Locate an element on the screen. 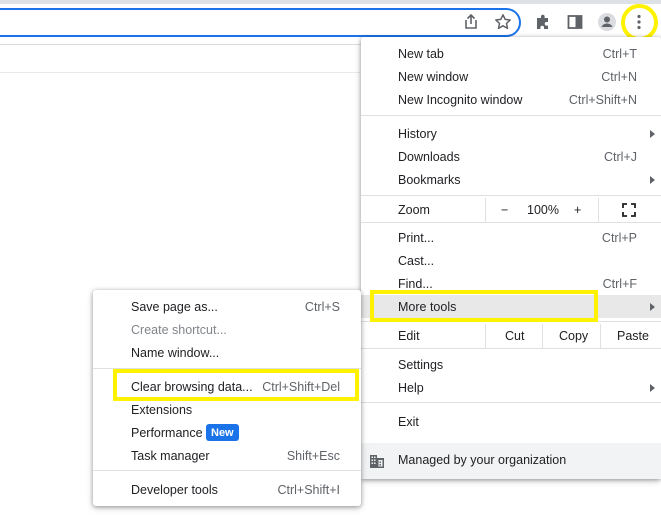  submenu-item-shortcut: Ctrl+Shift+I is located at coordinates (308, 489).